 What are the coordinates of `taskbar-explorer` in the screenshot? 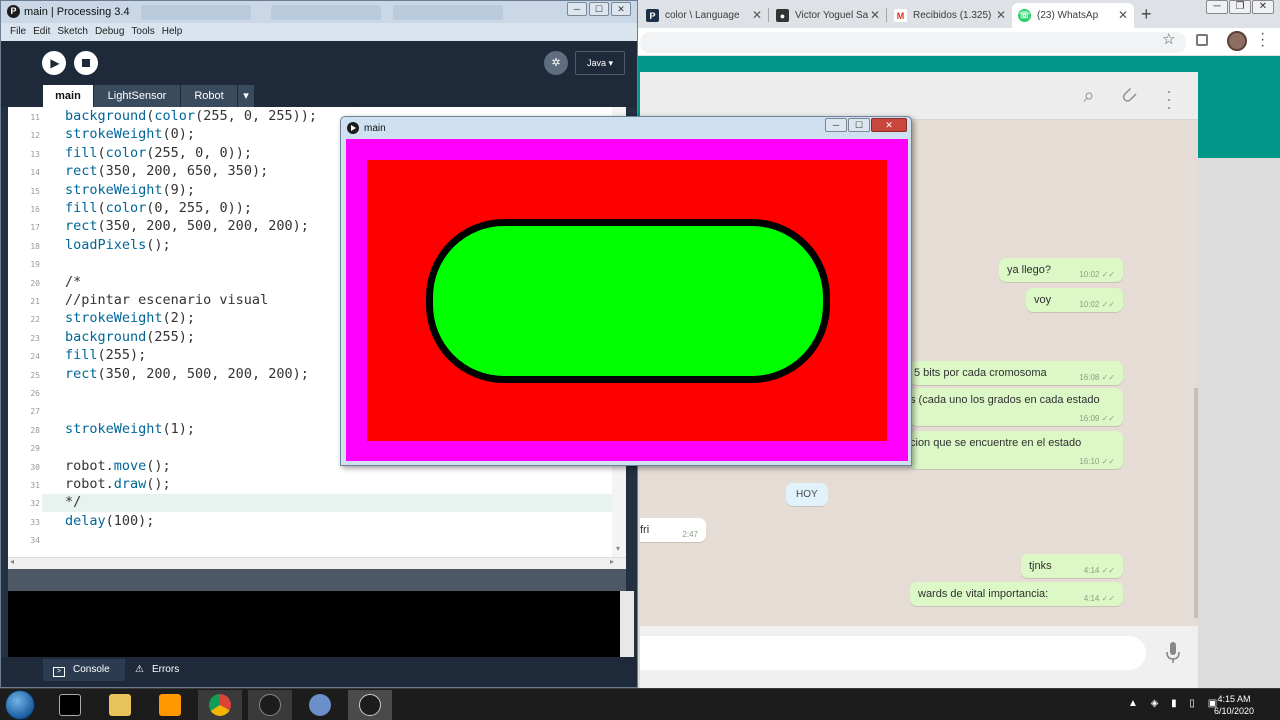 It's located at (120, 705).